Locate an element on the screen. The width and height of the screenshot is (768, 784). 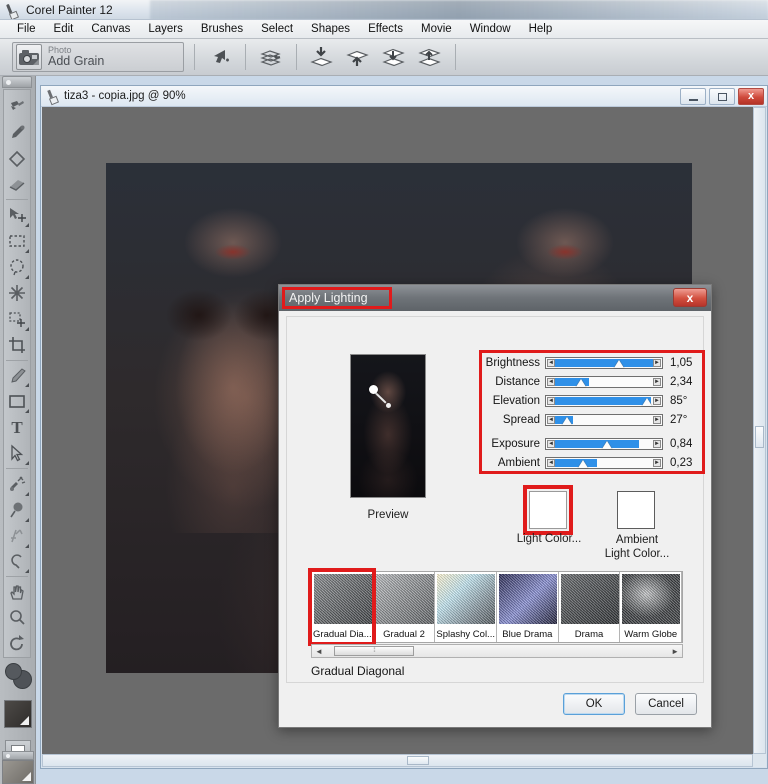
crop-tool is located at coordinates (17, 345).